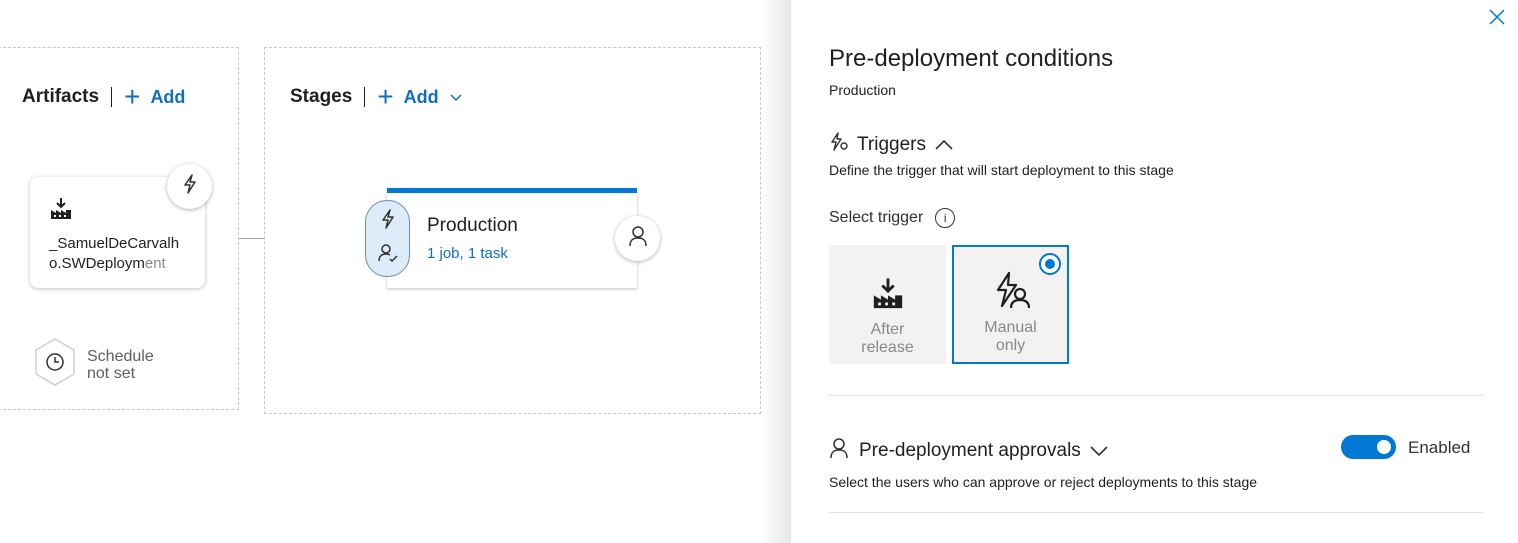  What do you see at coordinates (512, 238) in the screenshot?
I see `stage-card-production: Production 1 job, 1 task` at bounding box center [512, 238].